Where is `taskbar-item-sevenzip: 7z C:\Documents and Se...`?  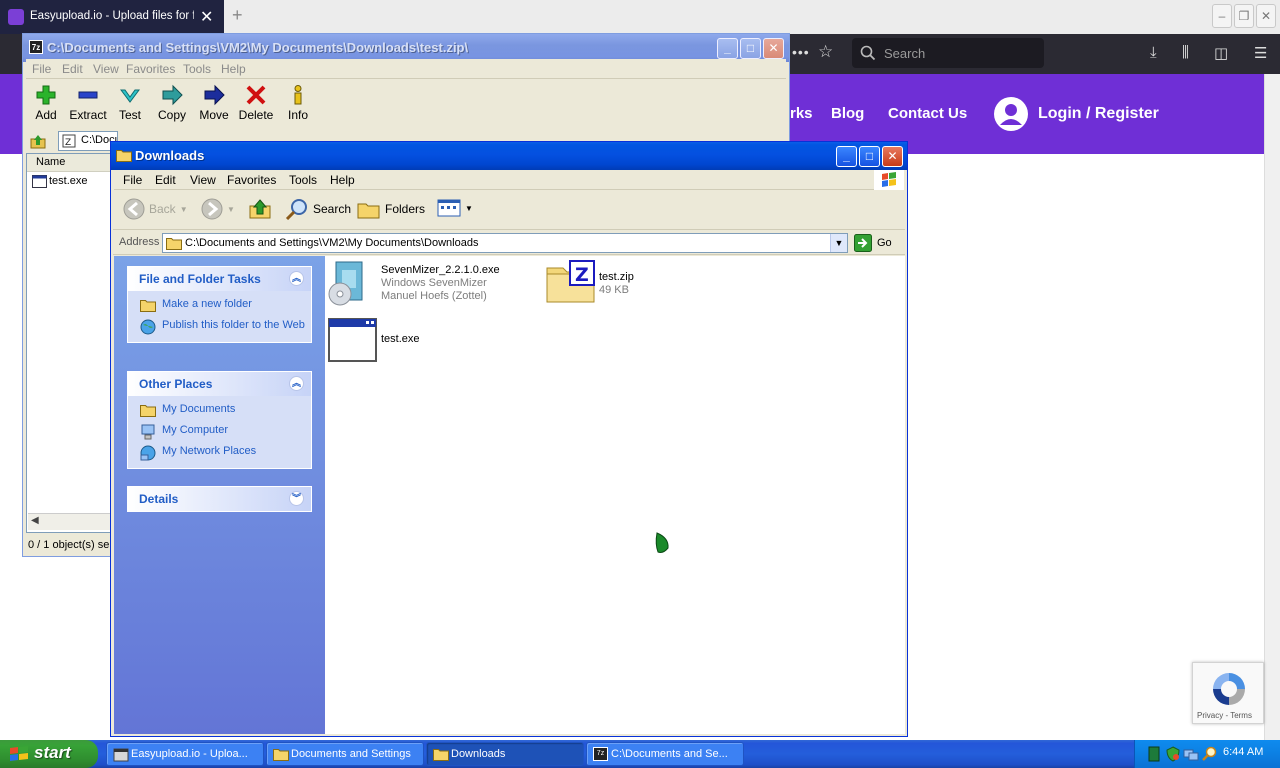
taskbar-item-sevenzip: 7z C:\Documents and Se... is located at coordinates (665, 754).